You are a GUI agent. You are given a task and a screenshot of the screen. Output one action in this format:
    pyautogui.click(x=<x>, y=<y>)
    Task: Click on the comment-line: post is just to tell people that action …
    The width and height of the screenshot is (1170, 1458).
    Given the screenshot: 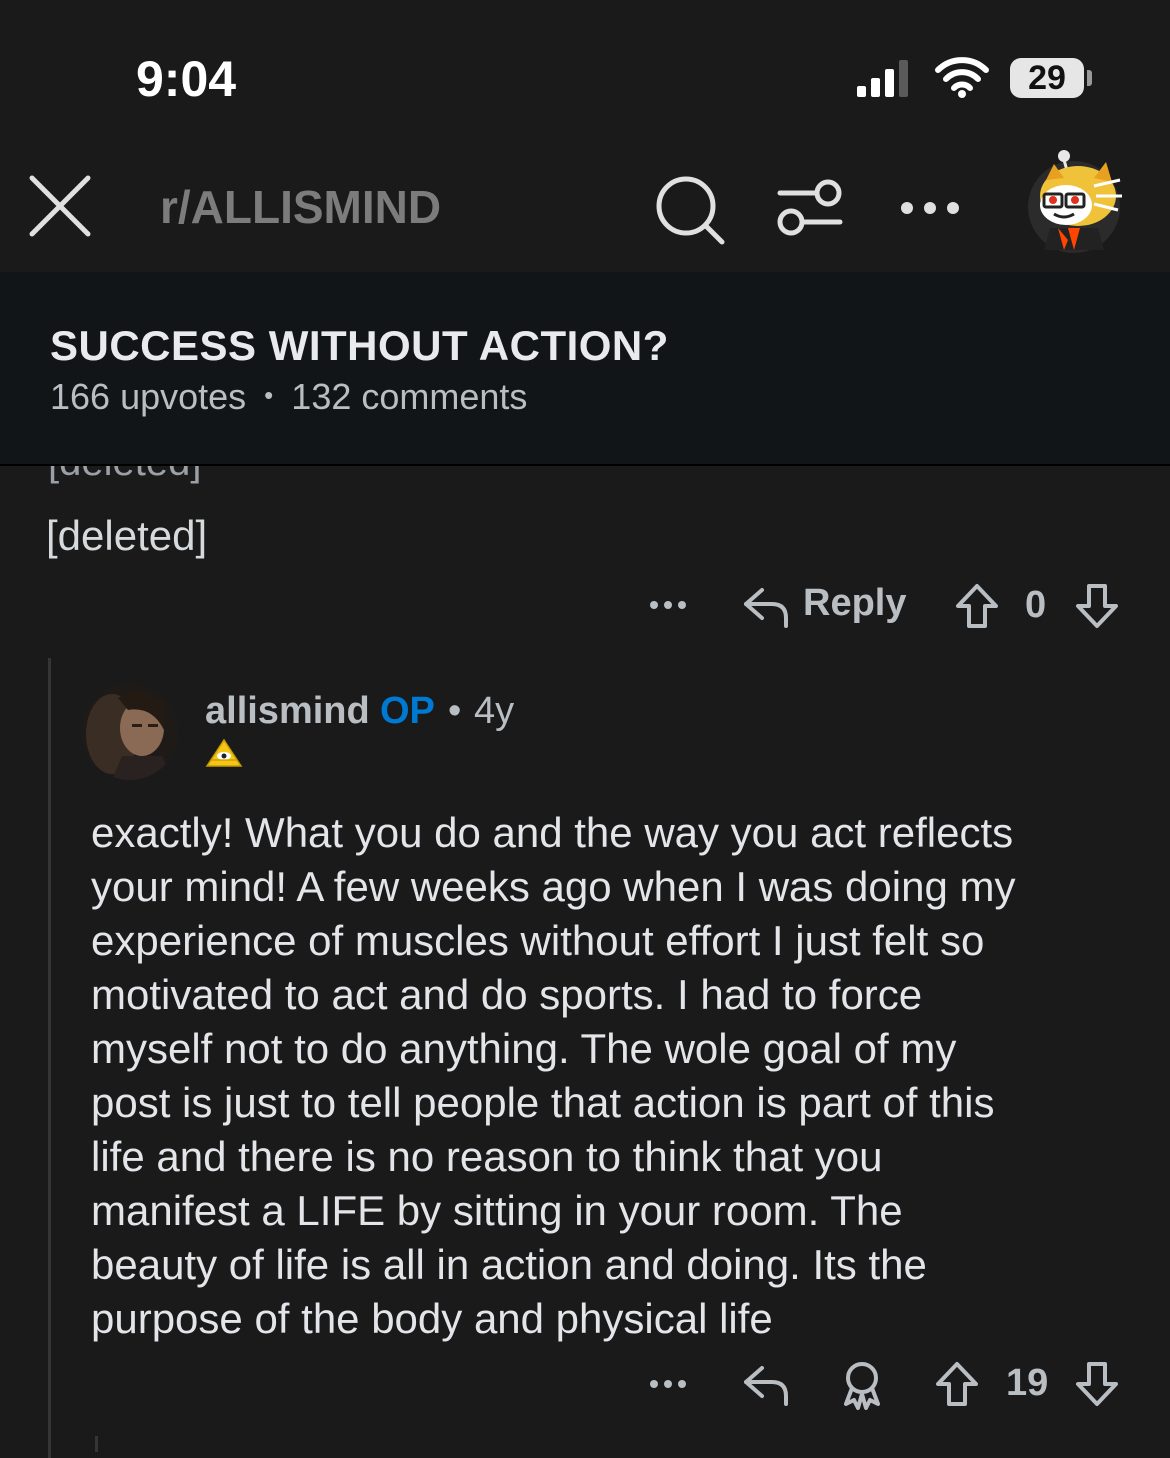 What is the action you would take?
    pyautogui.click(x=543, y=1102)
    